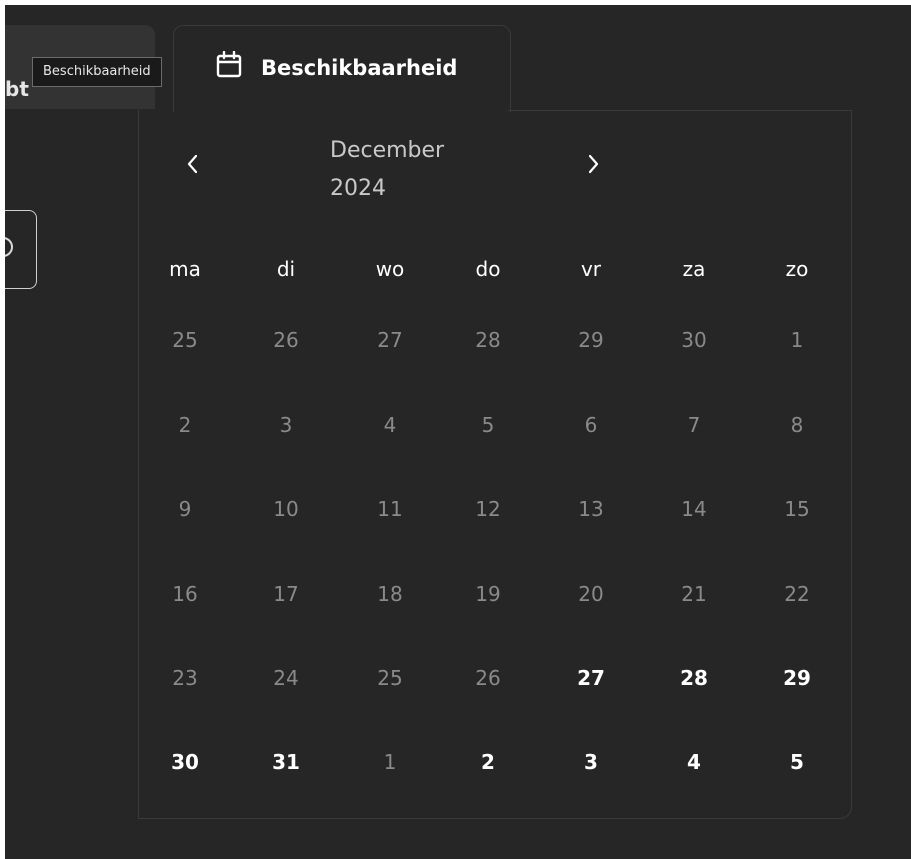  I want to click on weekday-header: ma, so click(185, 269).